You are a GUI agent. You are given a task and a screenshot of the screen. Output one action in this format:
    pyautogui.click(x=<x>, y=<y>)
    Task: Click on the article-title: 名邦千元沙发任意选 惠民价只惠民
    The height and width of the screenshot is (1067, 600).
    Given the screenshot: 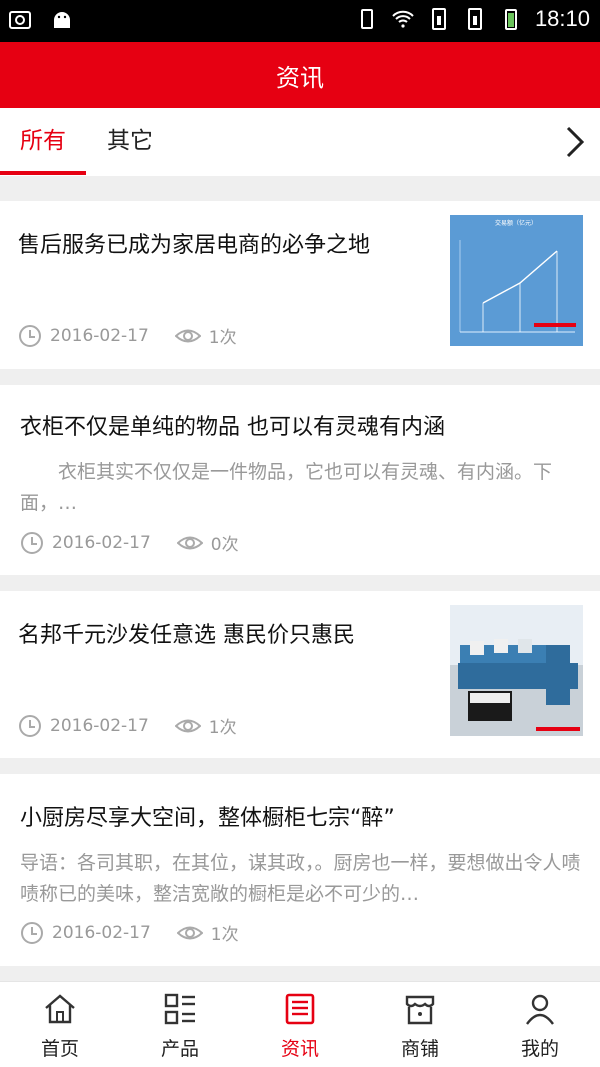 What is the action you would take?
    pyautogui.click(x=186, y=635)
    